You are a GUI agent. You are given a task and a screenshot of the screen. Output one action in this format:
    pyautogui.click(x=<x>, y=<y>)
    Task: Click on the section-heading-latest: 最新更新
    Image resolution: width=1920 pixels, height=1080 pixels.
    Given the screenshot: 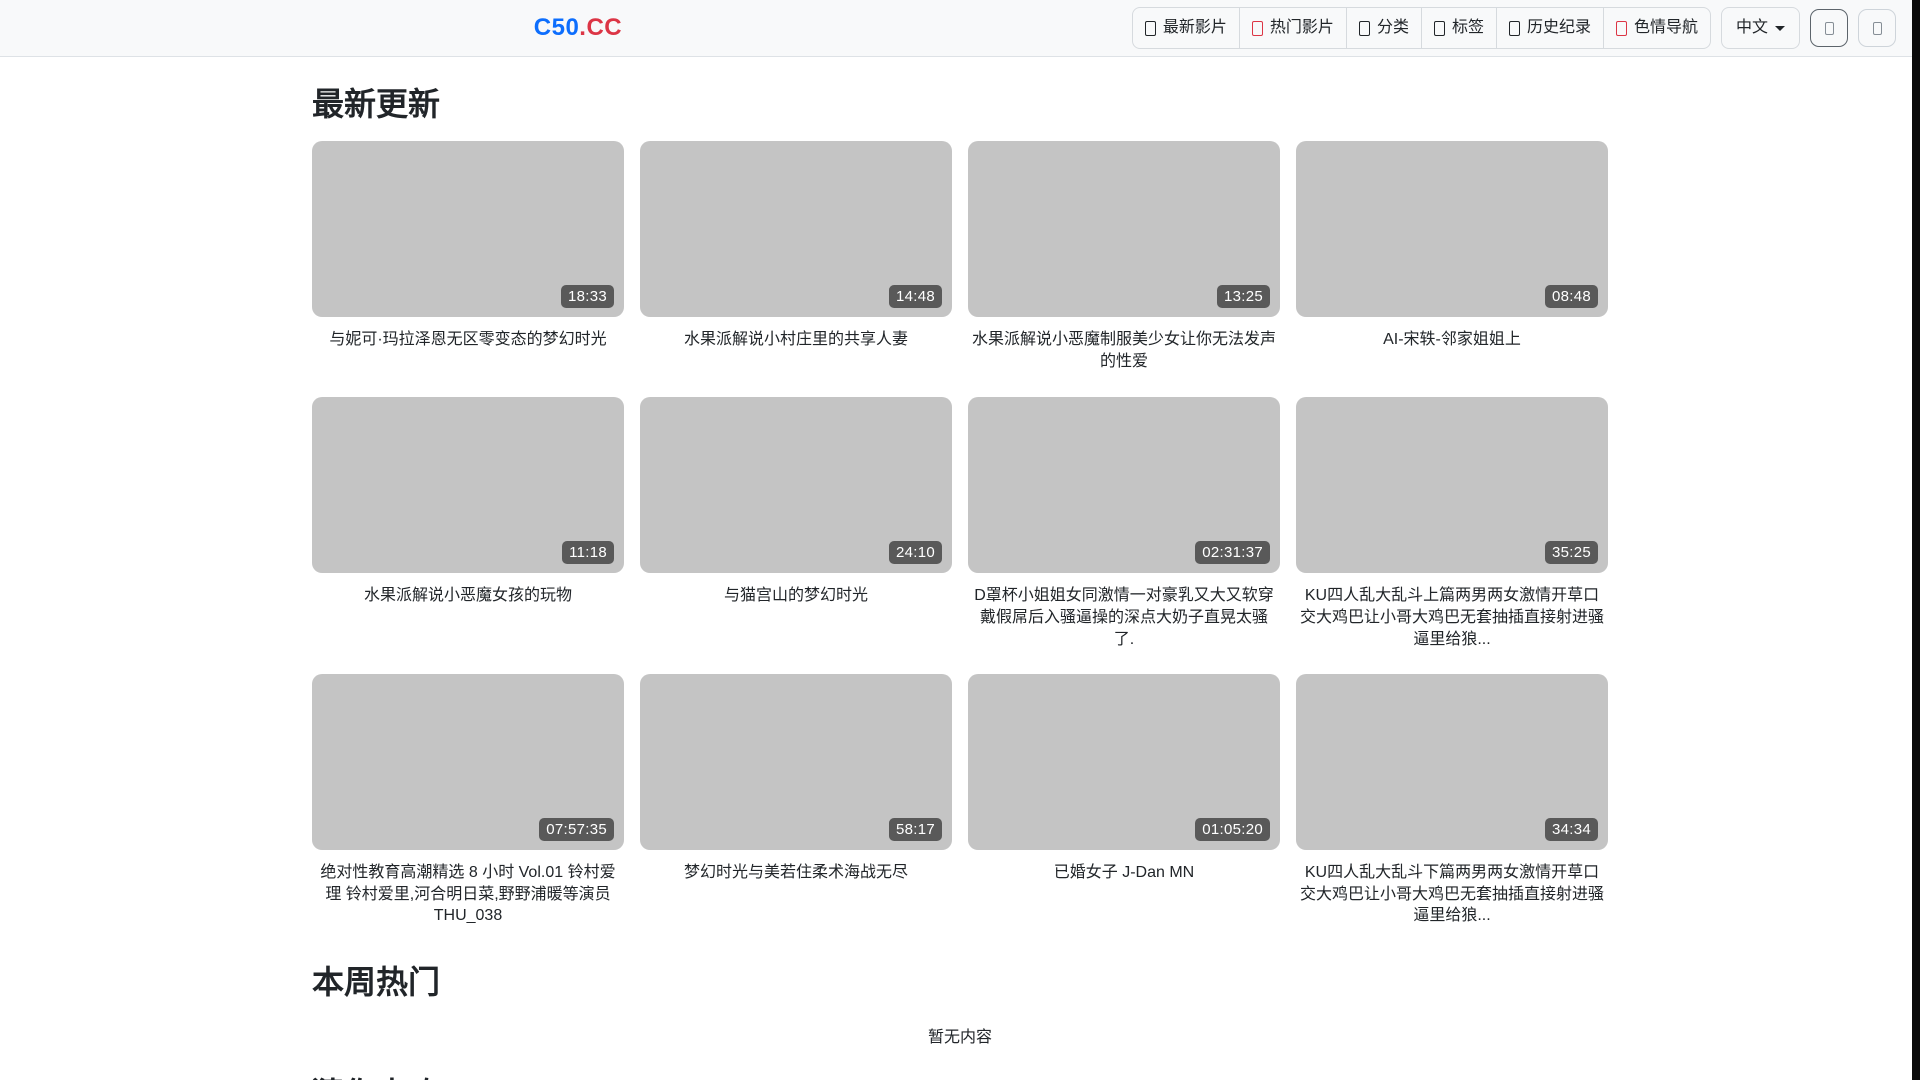 What is the action you would take?
    pyautogui.click(x=376, y=104)
    